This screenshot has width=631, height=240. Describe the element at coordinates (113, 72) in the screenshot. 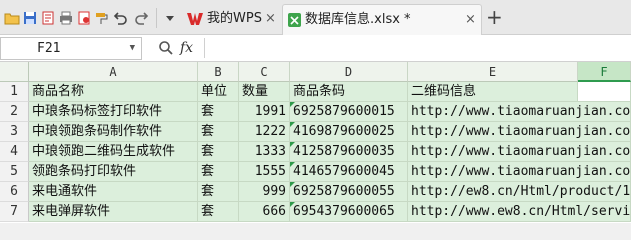

I see `column-header-a: A` at that location.